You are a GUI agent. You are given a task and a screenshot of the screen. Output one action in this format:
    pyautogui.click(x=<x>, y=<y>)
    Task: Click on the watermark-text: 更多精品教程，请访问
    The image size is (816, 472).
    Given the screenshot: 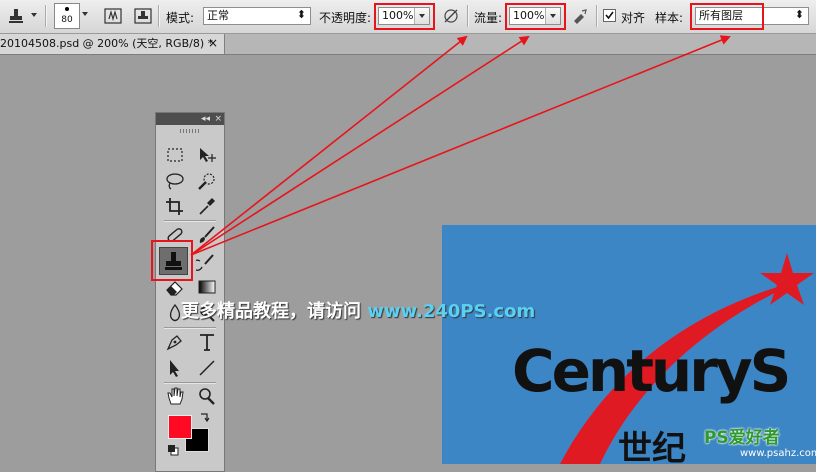 What is the action you would take?
    pyautogui.click(x=271, y=311)
    